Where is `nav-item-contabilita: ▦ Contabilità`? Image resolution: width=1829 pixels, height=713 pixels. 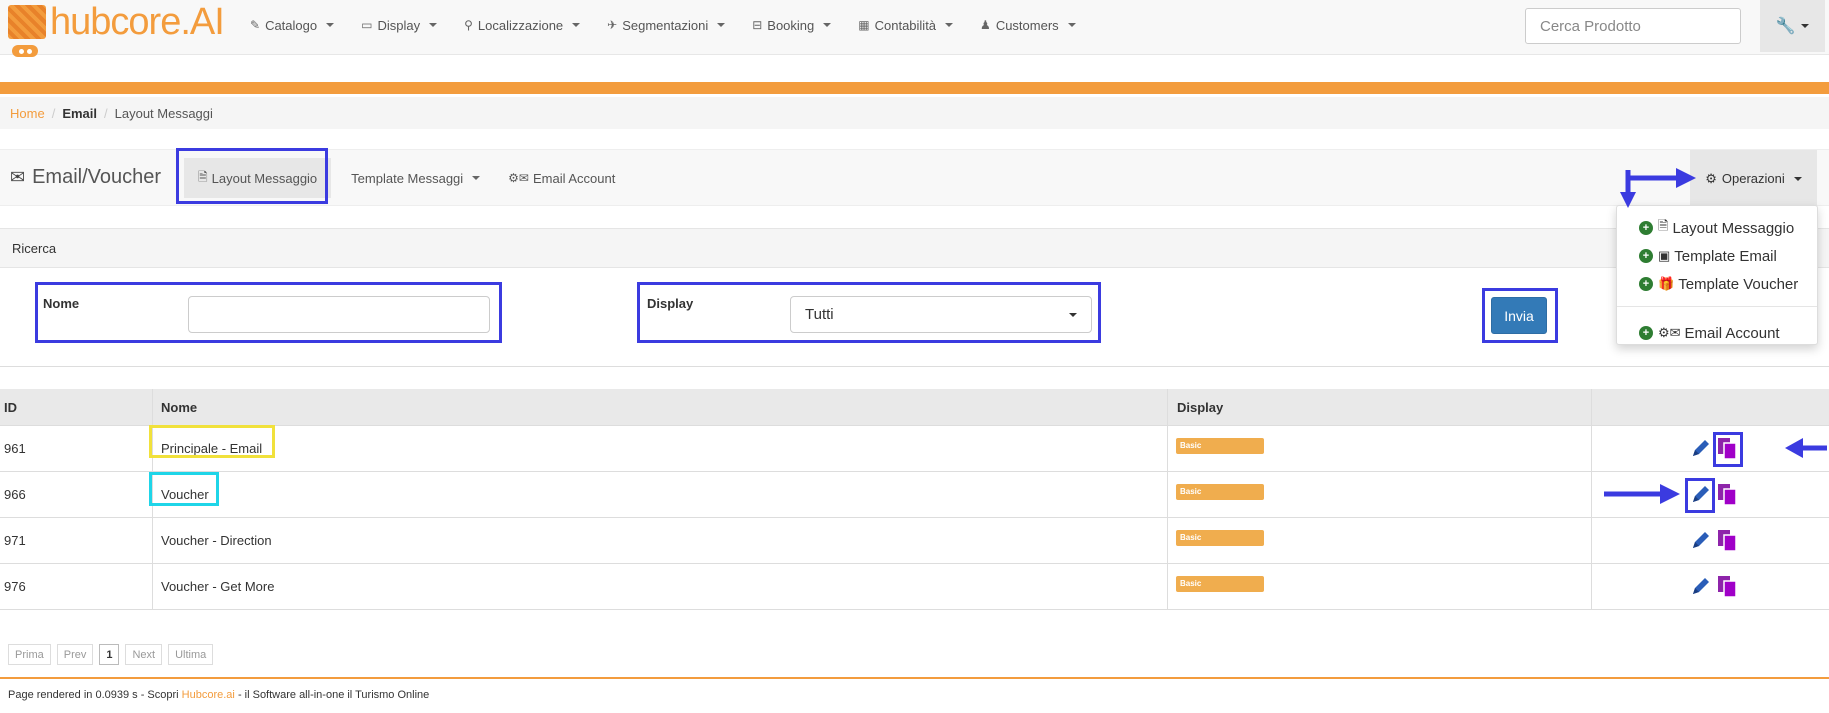 nav-item-contabilita: ▦ Contabilità is located at coordinates (906, 25).